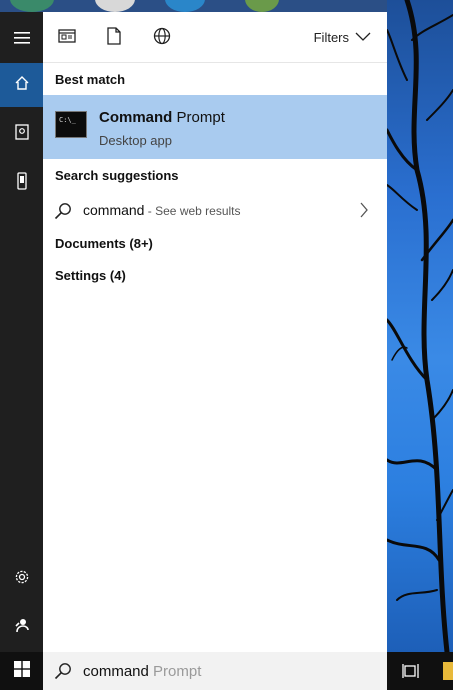 This screenshot has width=453, height=690. Describe the element at coordinates (448, 671) in the screenshot. I see `file-explorer-icon` at that location.